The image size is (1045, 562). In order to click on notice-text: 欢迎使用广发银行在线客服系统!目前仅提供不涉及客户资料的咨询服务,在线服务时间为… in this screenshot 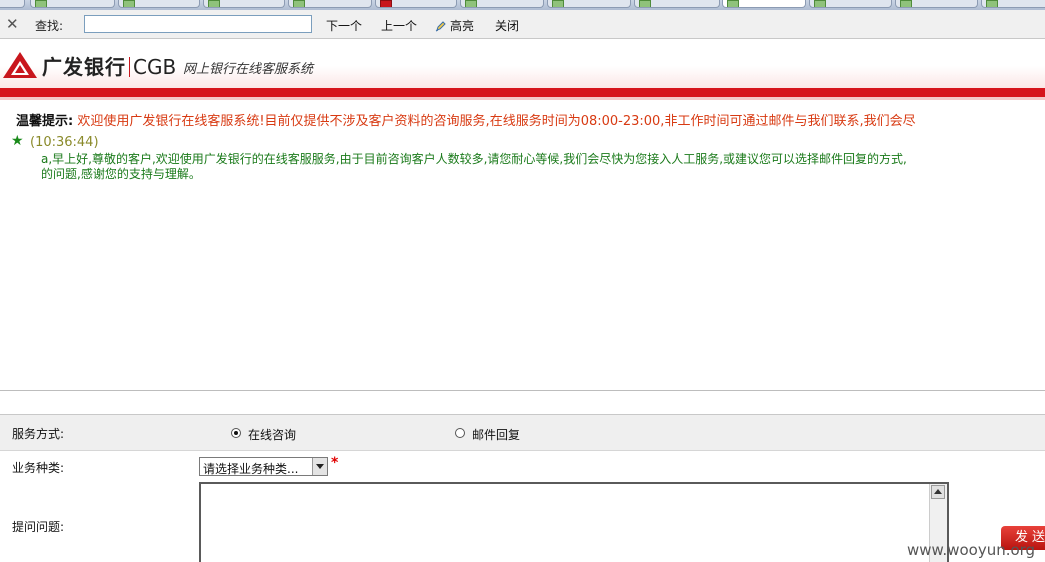, I will do `click(496, 121)`.